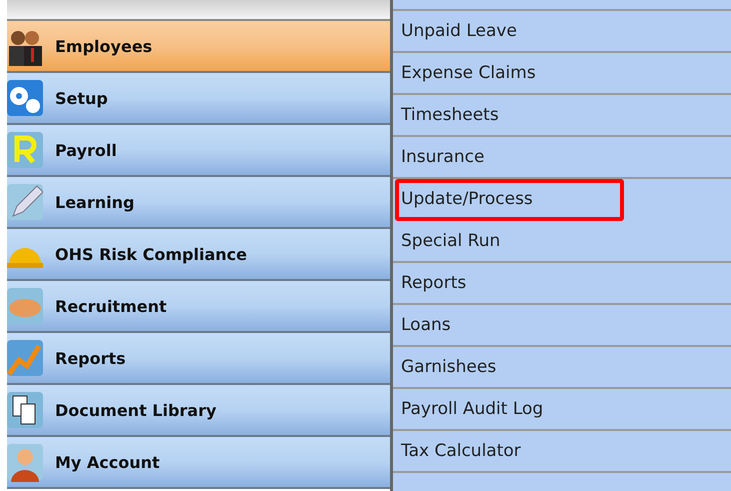 The width and height of the screenshot is (731, 491). Describe the element at coordinates (198, 99) in the screenshot. I see `menu-item: Setup` at that location.